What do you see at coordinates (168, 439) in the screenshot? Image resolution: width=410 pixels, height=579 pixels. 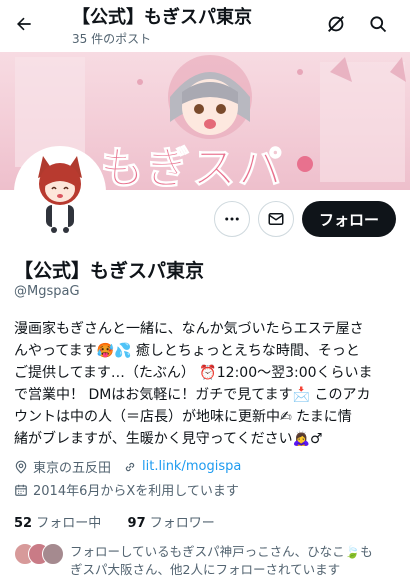 I see `bio-line: 緒がブレますが、生暖かく見守ってください🙇‍♀️♂` at bounding box center [168, 439].